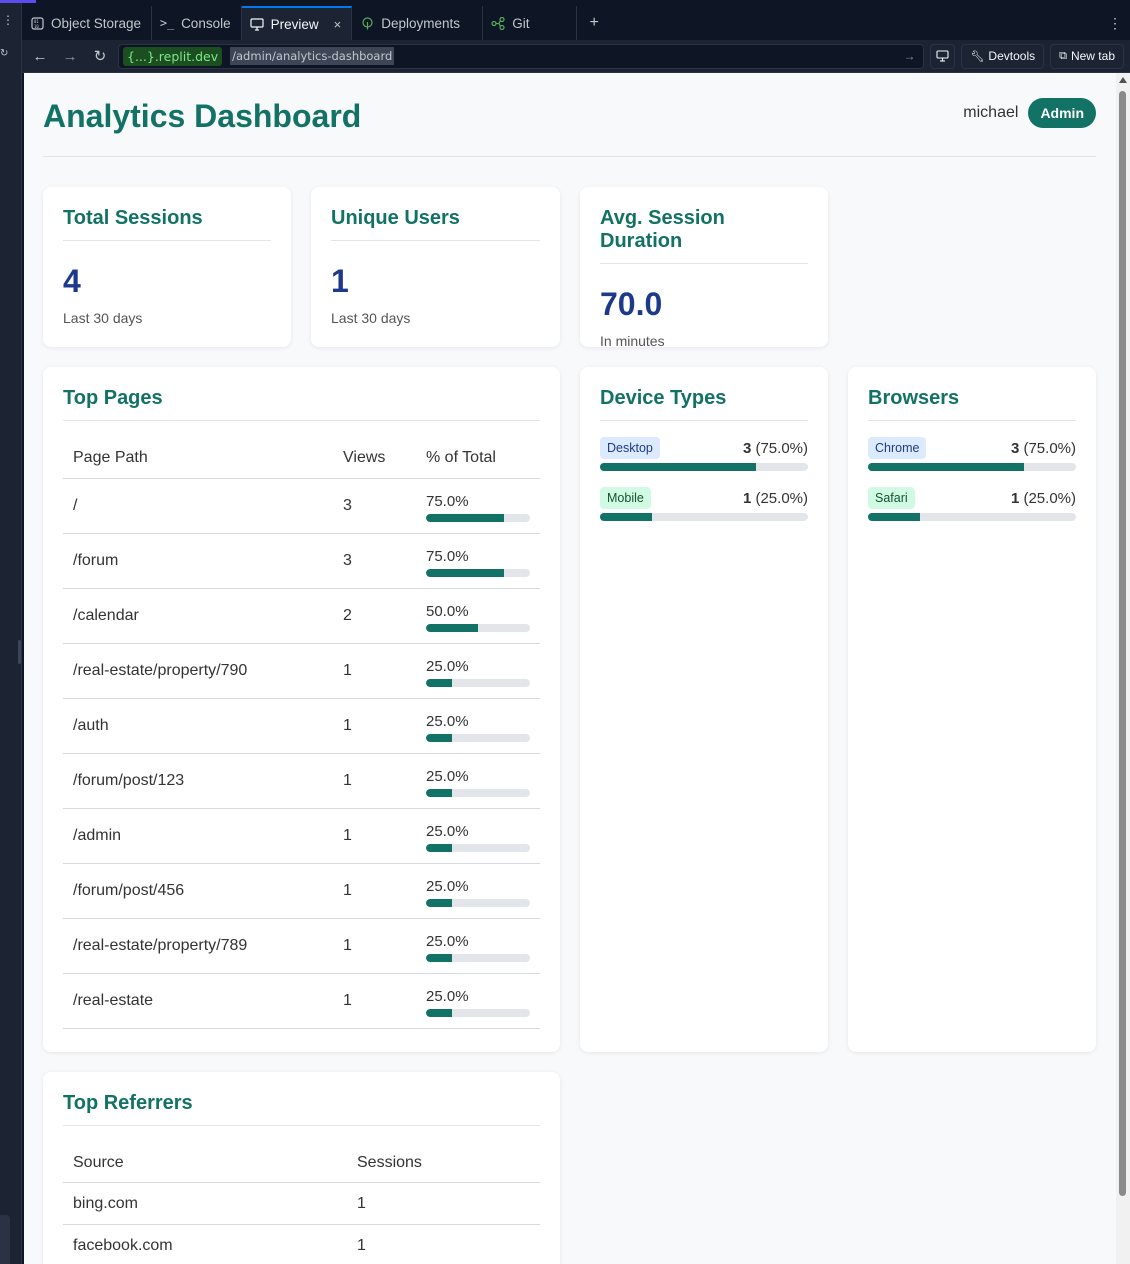 This screenshot has width=1130, height=1264. I want to click on preview-scrollbar, so click(1123, 668).